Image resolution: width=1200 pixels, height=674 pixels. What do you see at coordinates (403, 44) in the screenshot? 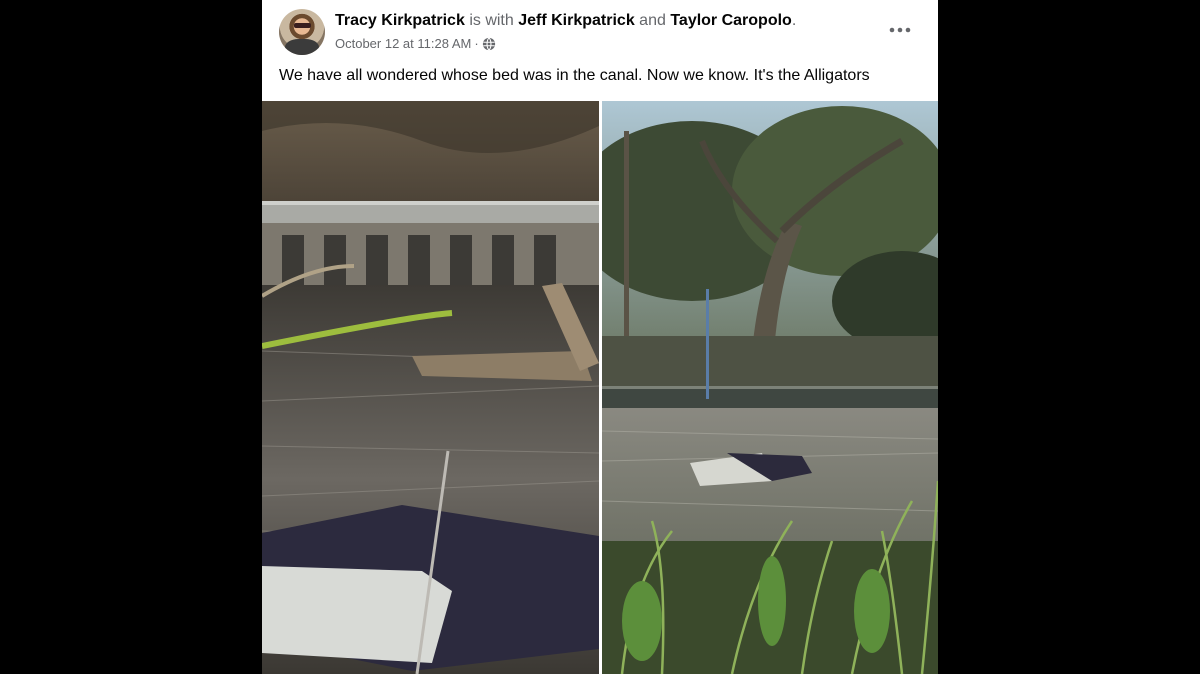
I see `post-timestamp: October 12 at 11:28 AM` at bounding box center [403, 44].